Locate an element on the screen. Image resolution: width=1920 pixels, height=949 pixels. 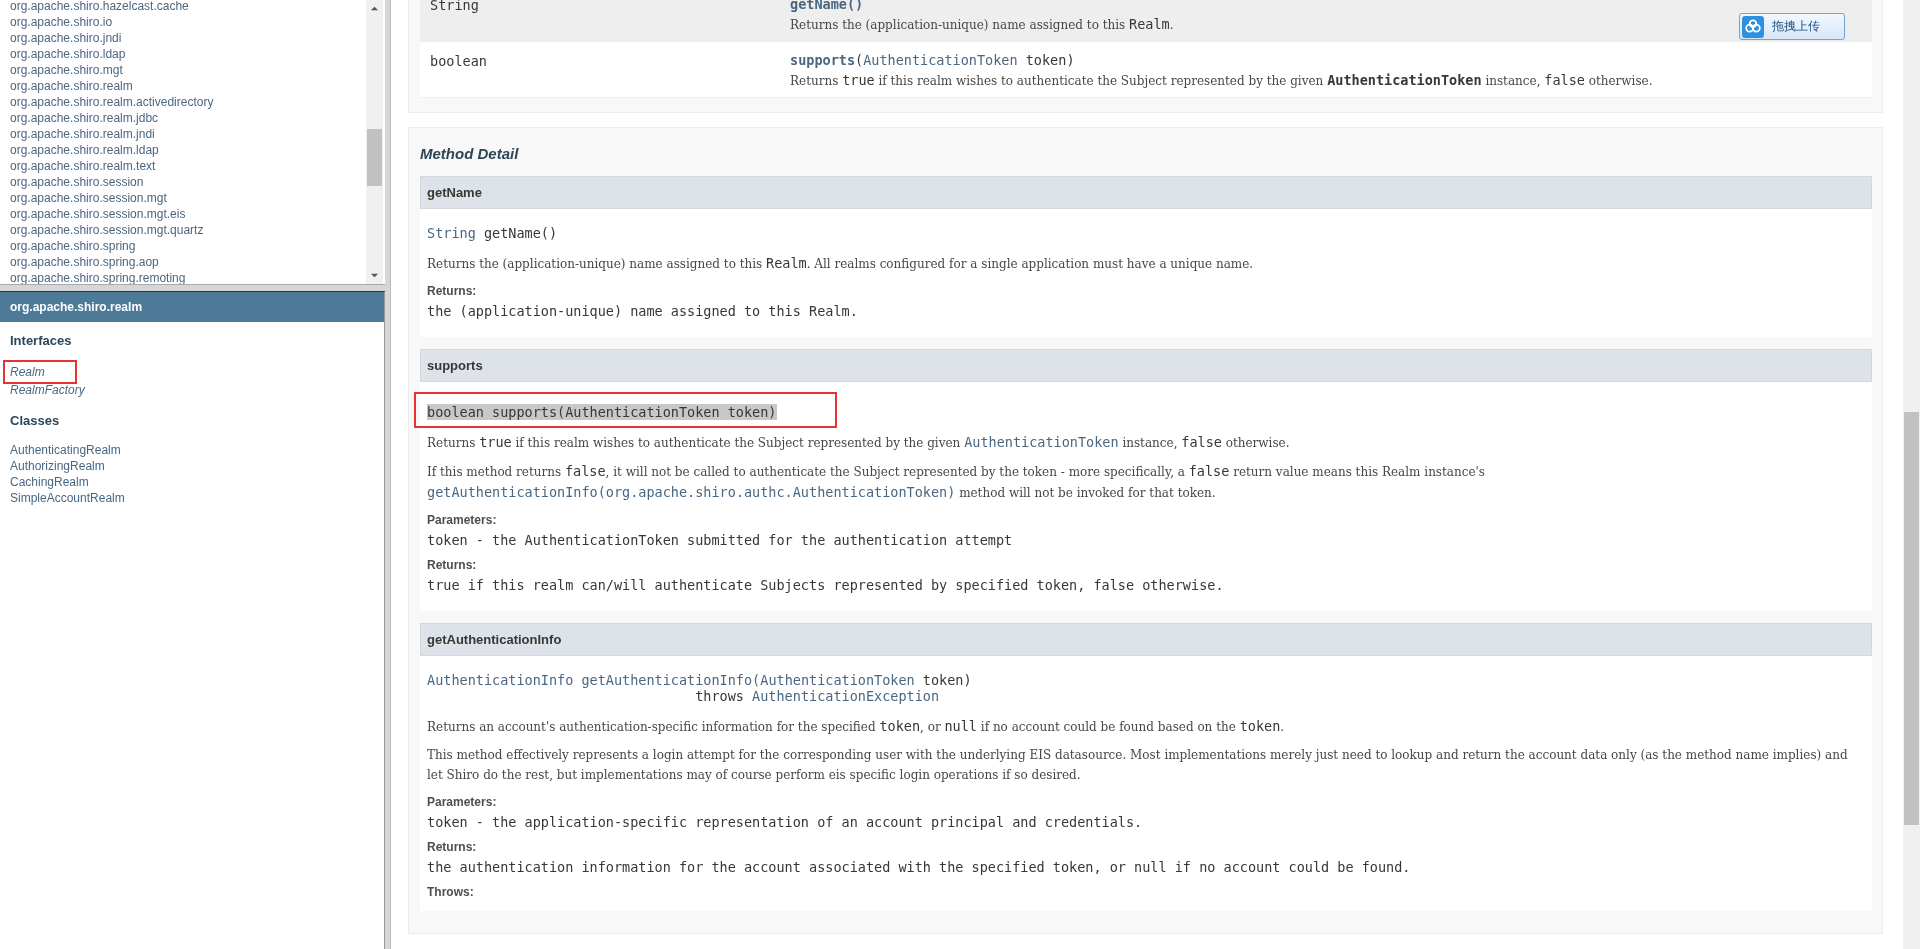
code-text: token - the application-specific representation of an account principal and credentials. is located at coordinates (785, 822).